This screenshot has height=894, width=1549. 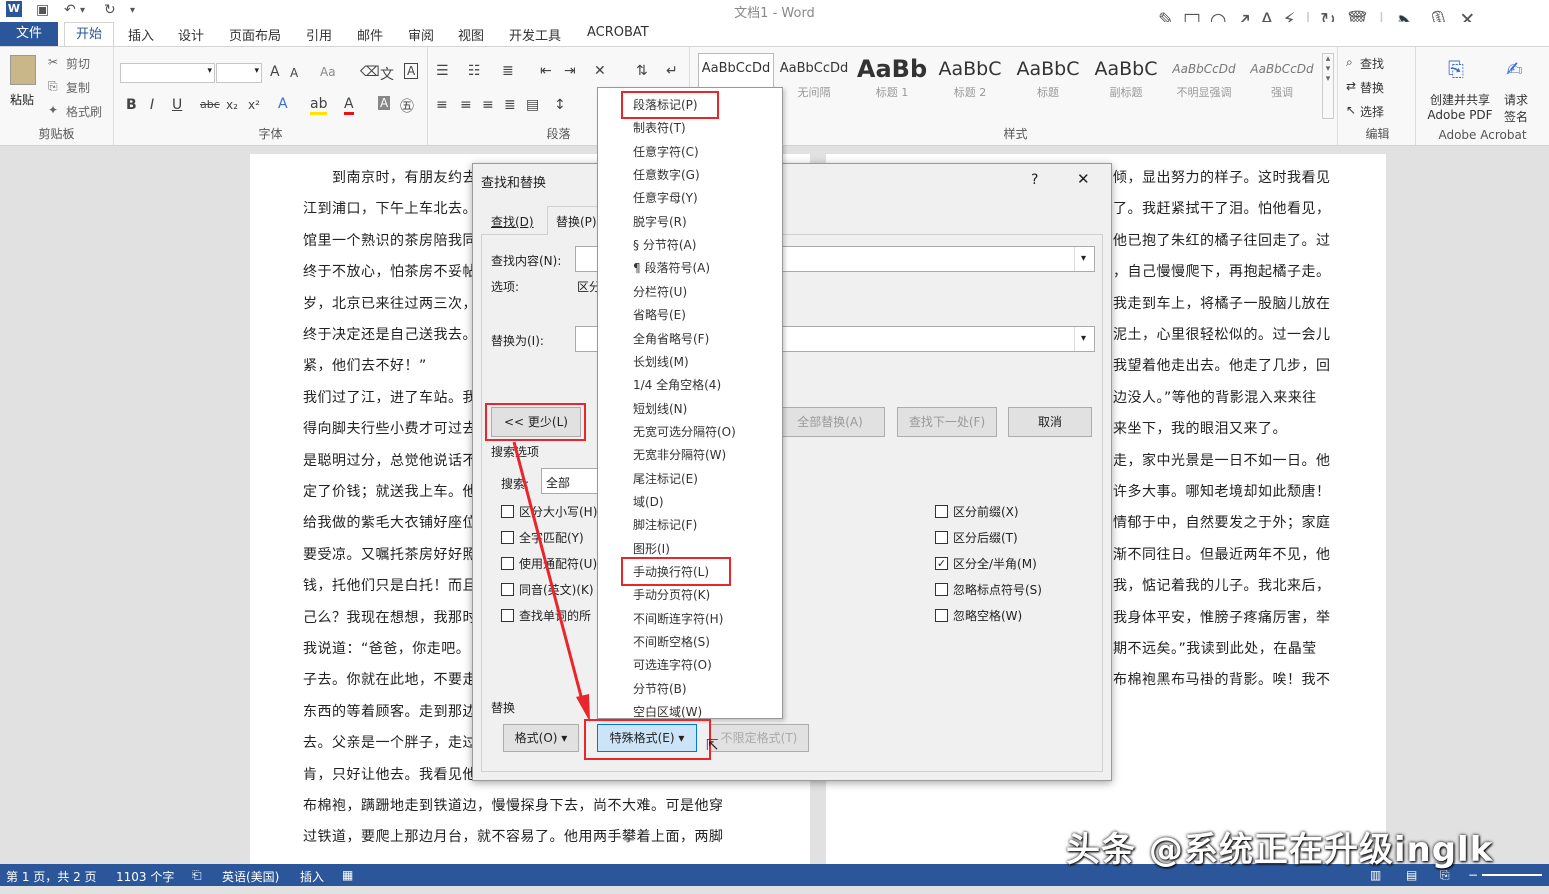 I want to click on annotation-arrow, so click(x=551, y=581).